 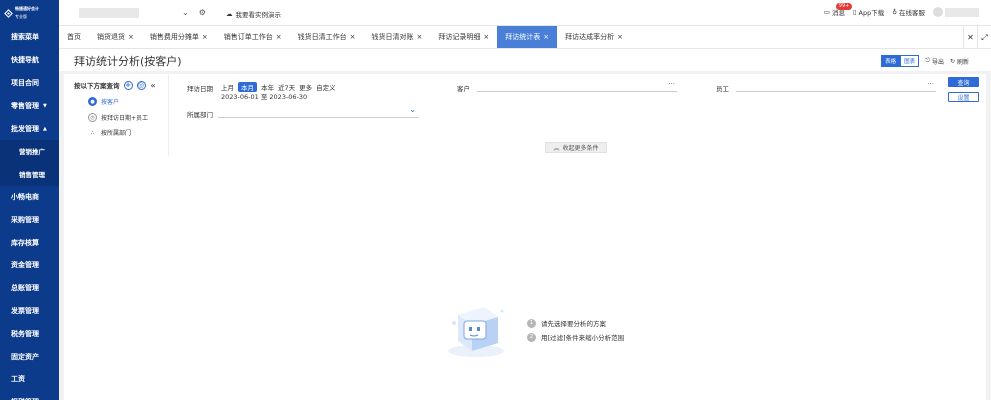 What do you see at coordinates (594, 37) in the screenshot?
I see `tab: 拜访达成率分析 ×` at bounding box center [594, 37].